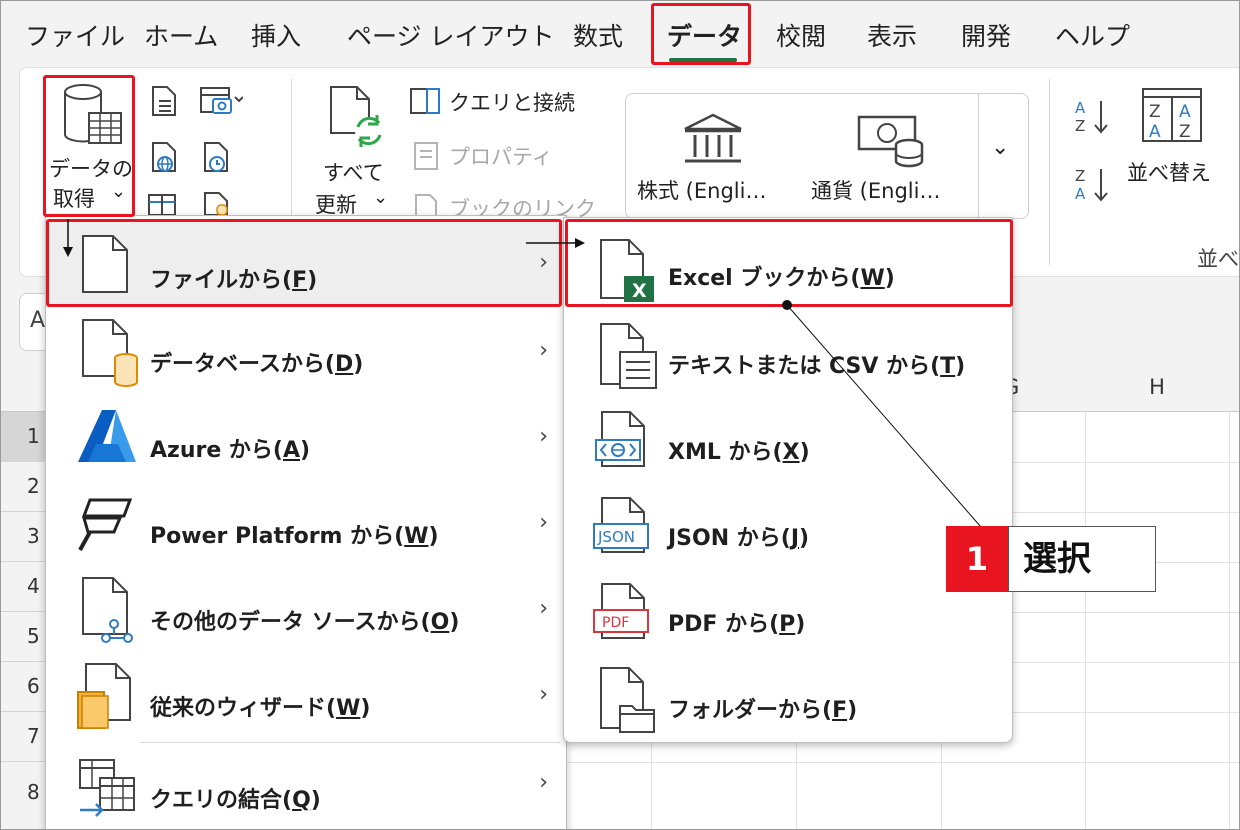 The height and width of the screenshot is (830, 1240). What do you see at coordinates (977, 559) in the screenshot?
I see `step-number-badge: 1` at bounding box center [977, 559].